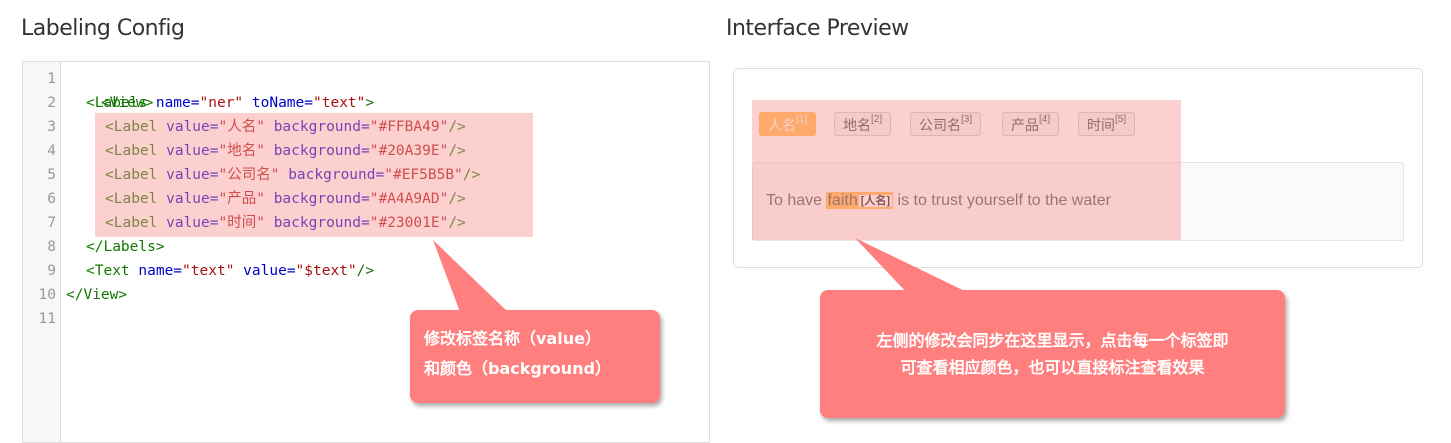 The width and height of the screenshot is (1451, 443). What do you see at coordinates (51, 223) in the screenshot?
I see `line-number: 7` at bounding box center [51, 223].